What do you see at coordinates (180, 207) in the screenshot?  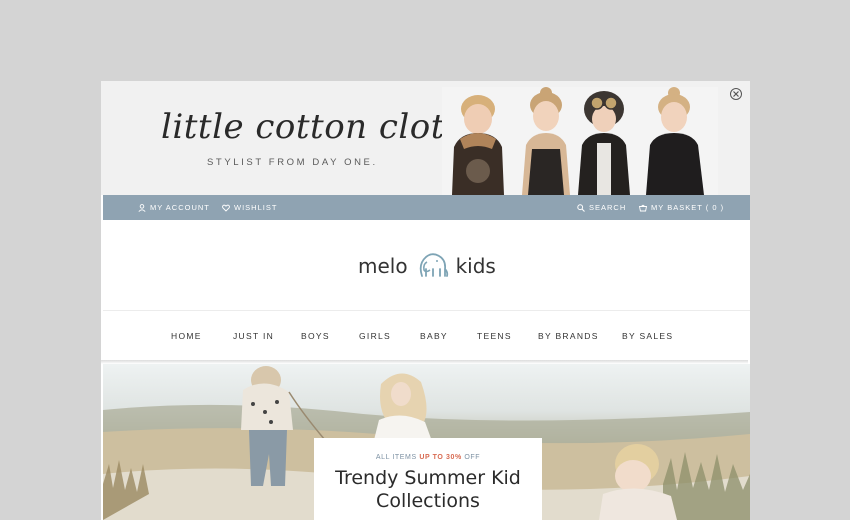 I see `my-account-label: MY ACCOUNT` at bounding box center [180, 207].